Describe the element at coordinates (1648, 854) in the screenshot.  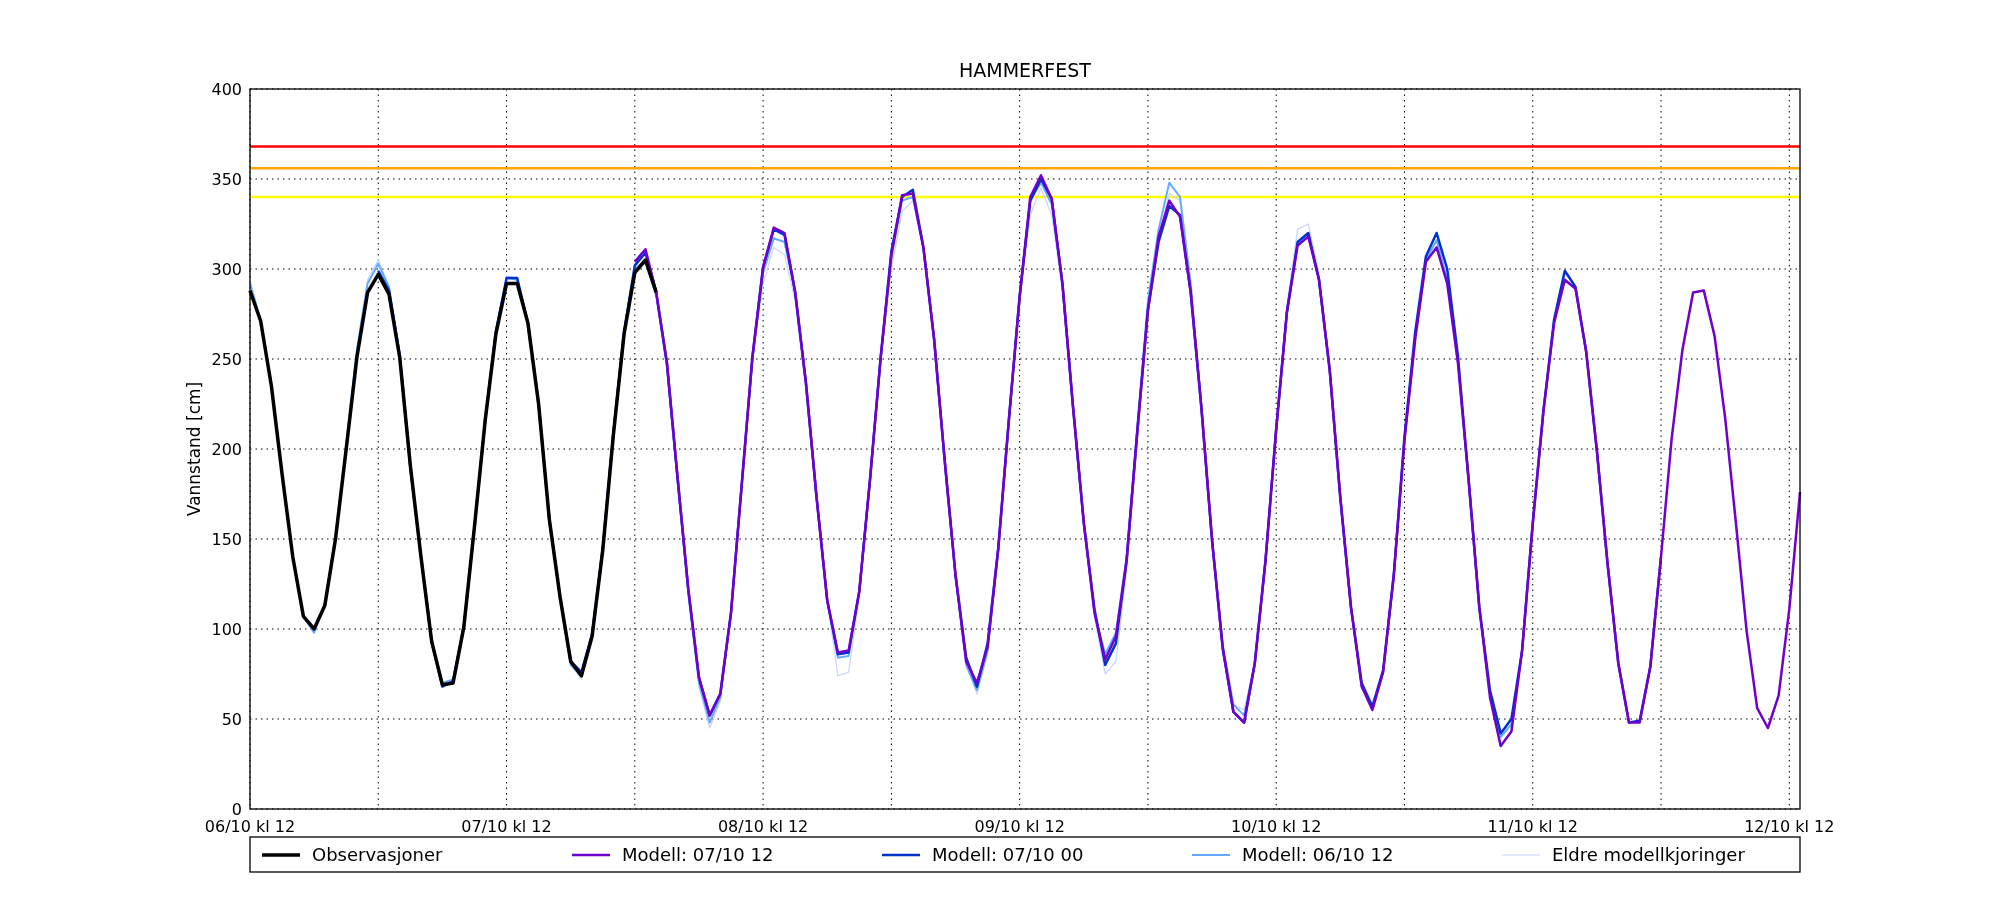
I see `legend-label: Eldre modellkjoringer` at that location.